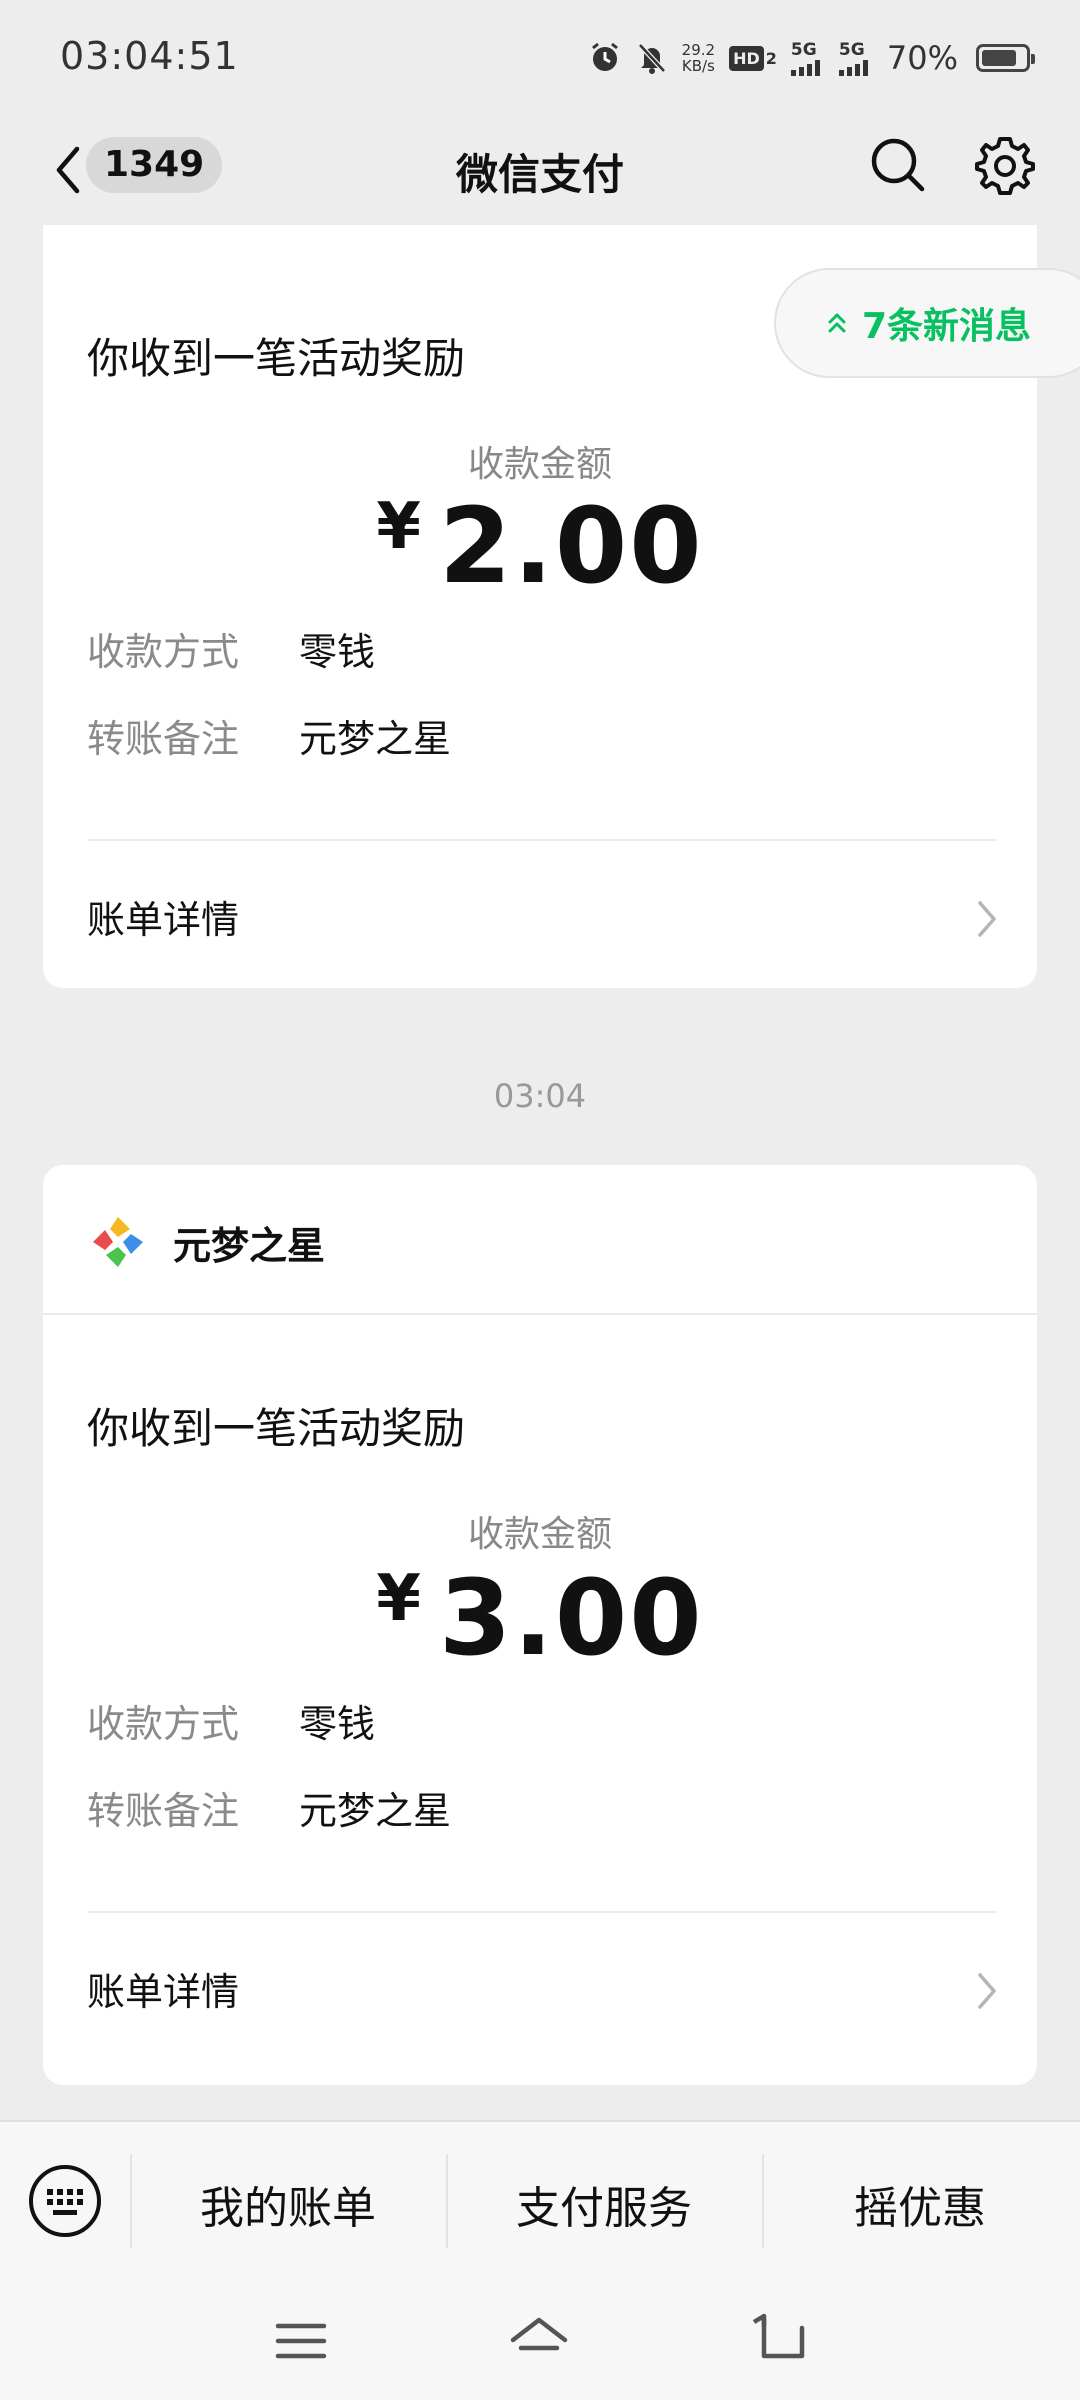 The image size is (1080, 2400). Describe the element at coordinates (118, 1242) in the screenshot. I see `yuanmeng-star-logo-icon` at that location.